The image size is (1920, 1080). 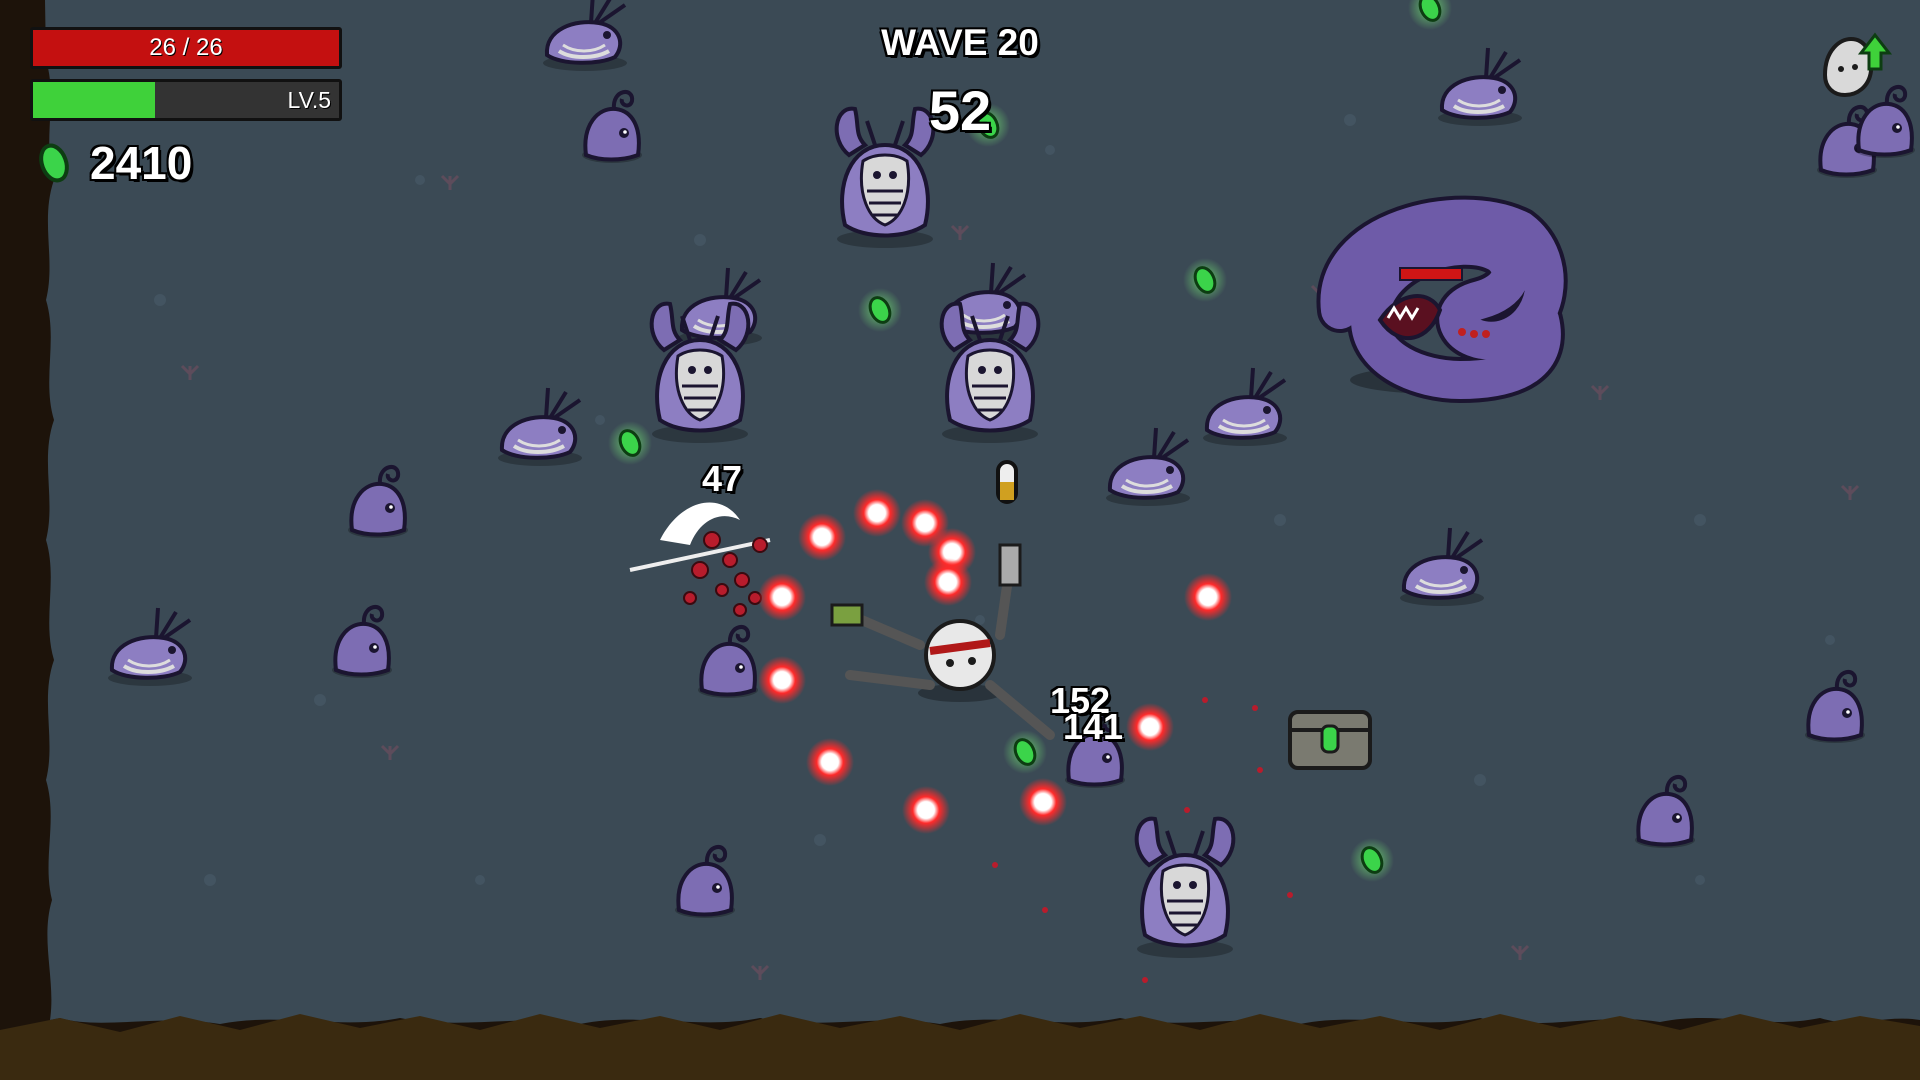 I want to click on materials-counter: 2410, so click(x=114, y=163).